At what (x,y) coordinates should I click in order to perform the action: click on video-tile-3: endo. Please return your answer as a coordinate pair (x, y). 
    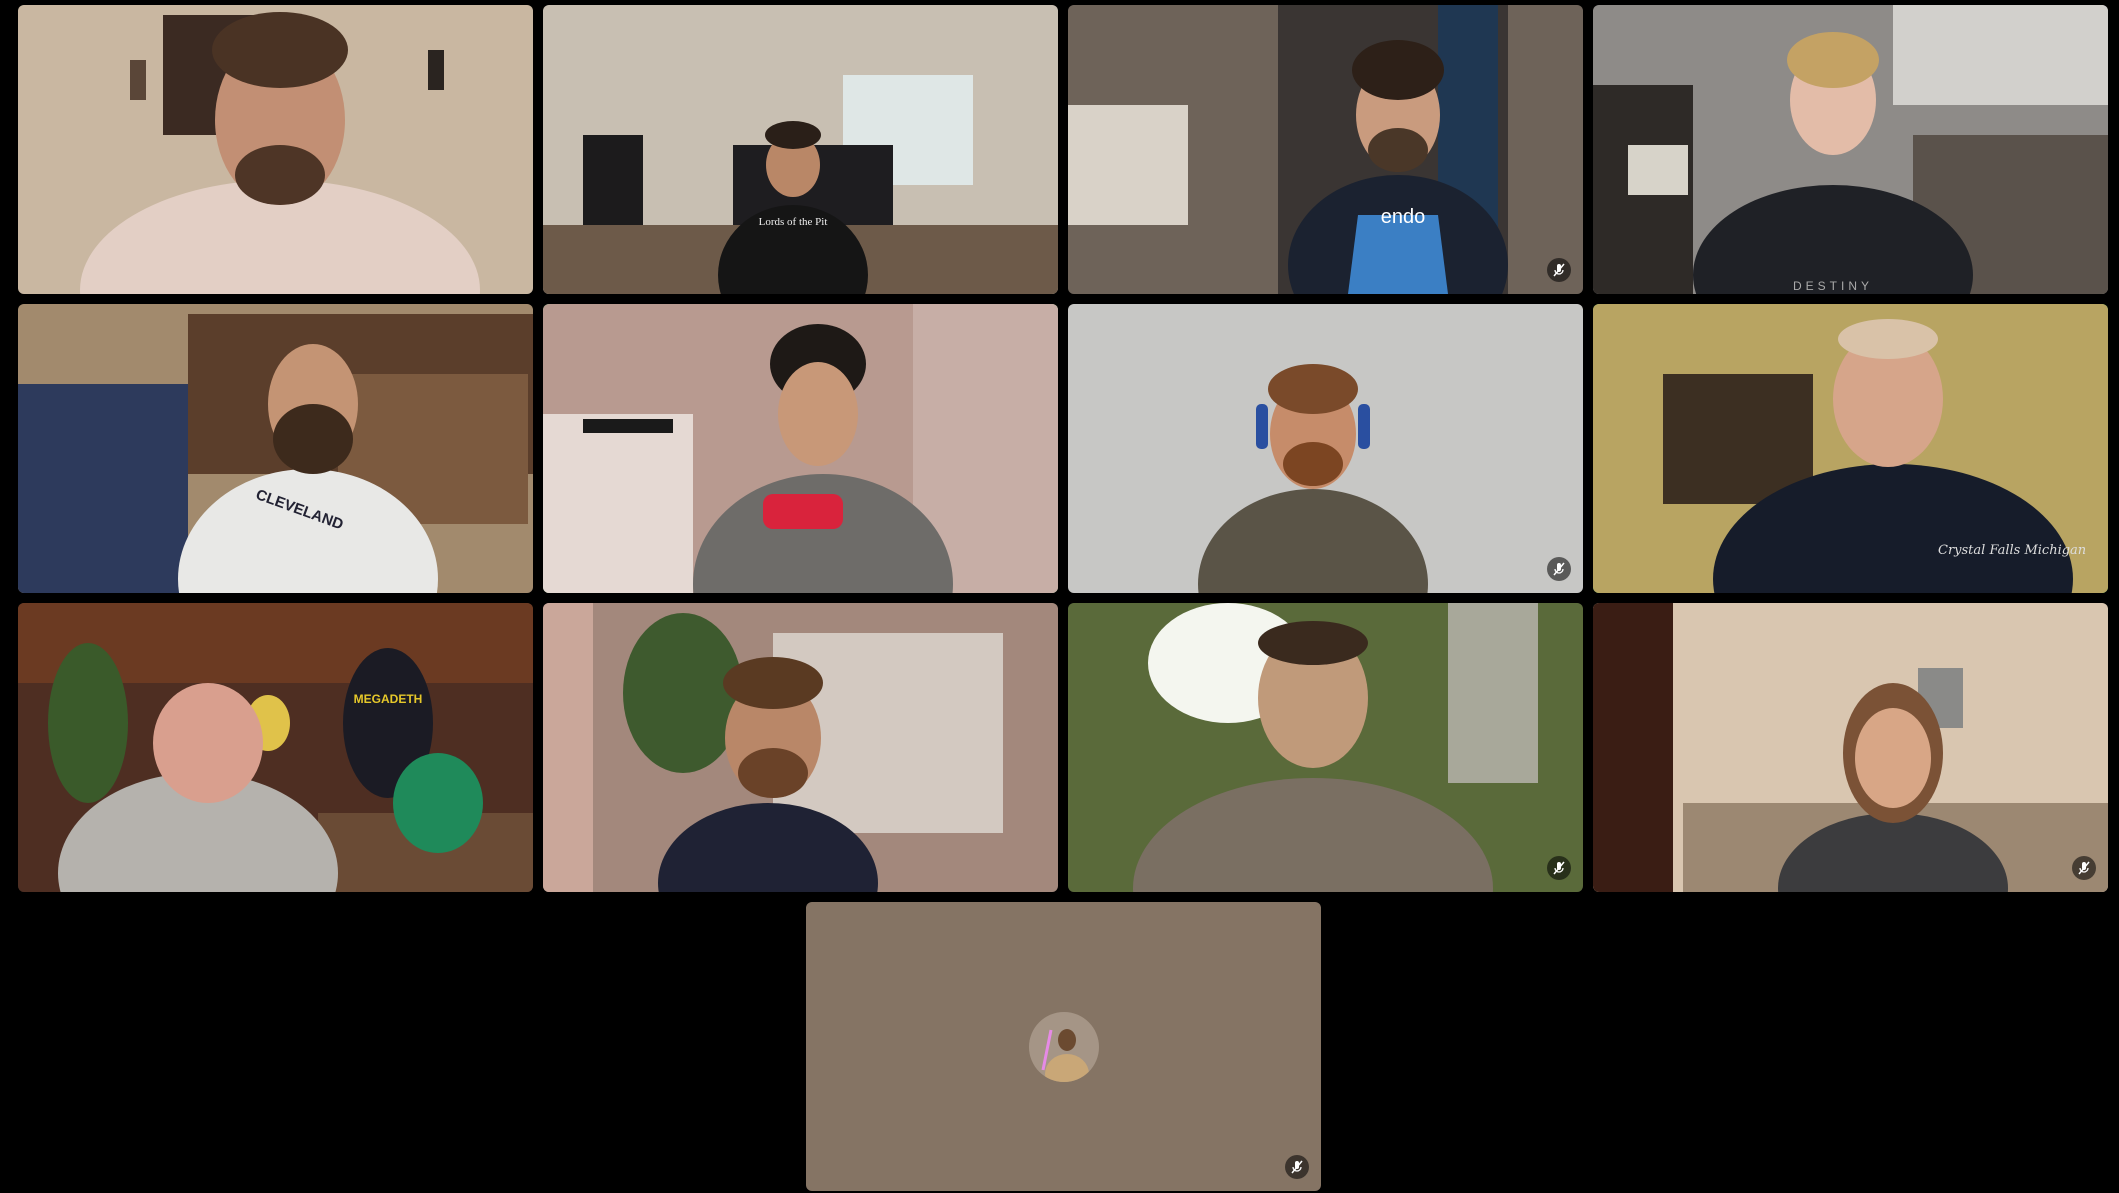
    Looking at the image, I should click on (1325, 149).